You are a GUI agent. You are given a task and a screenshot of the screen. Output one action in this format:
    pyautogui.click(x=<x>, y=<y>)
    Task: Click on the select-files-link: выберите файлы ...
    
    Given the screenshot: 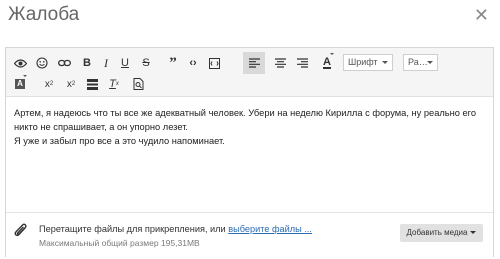 What is the action you would take?
    pyautogui.click(x=270, y=229)
    